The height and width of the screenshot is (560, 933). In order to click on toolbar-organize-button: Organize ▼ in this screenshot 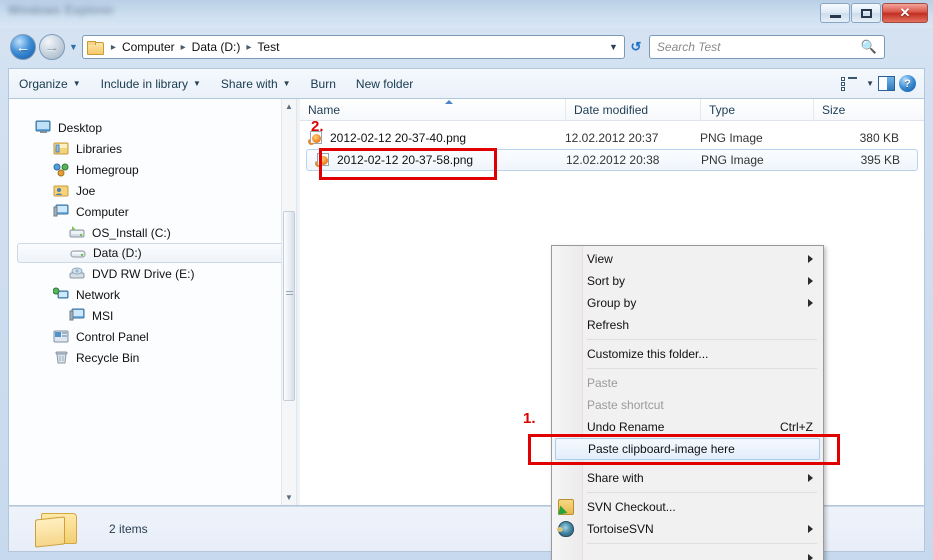, I will do `click(50, 84)`.